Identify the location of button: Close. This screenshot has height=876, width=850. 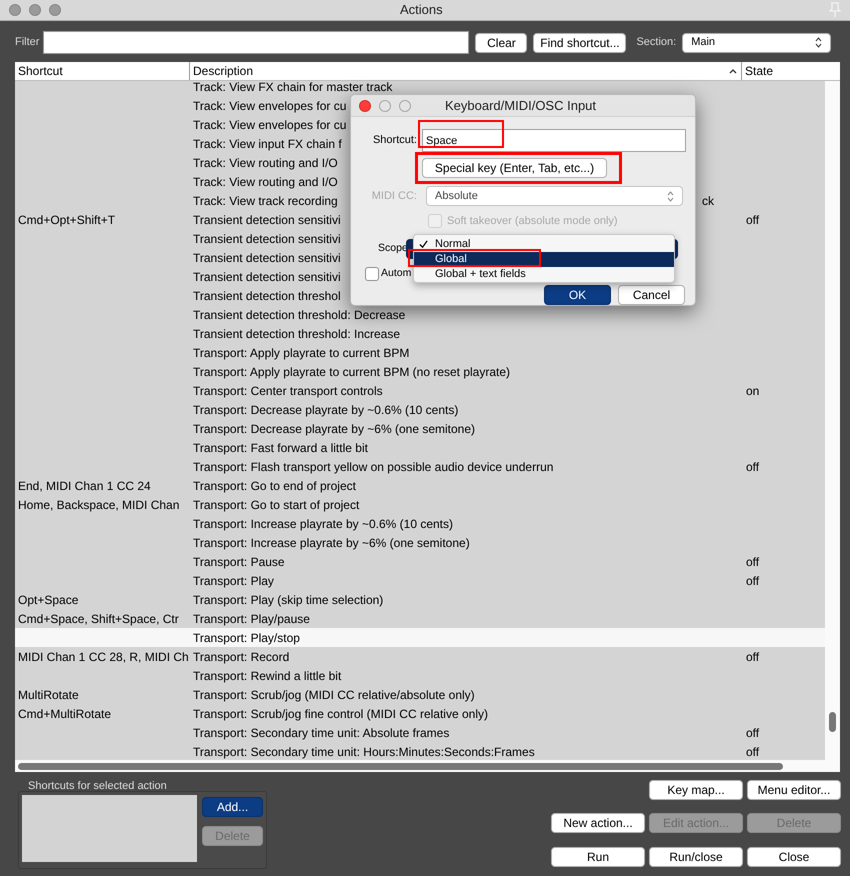
(794, 856).